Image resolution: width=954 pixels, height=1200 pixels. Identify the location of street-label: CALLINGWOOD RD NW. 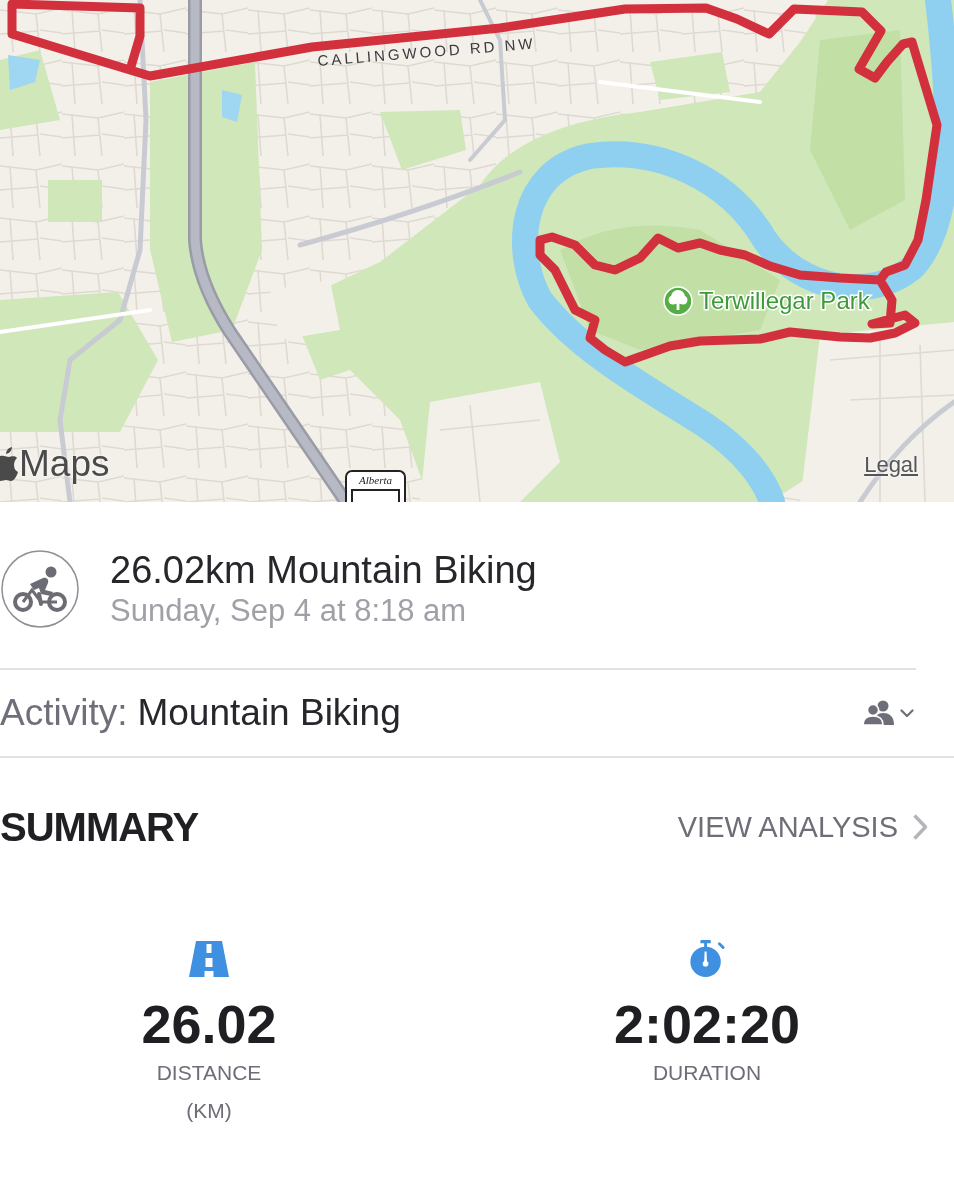
(426, 51).